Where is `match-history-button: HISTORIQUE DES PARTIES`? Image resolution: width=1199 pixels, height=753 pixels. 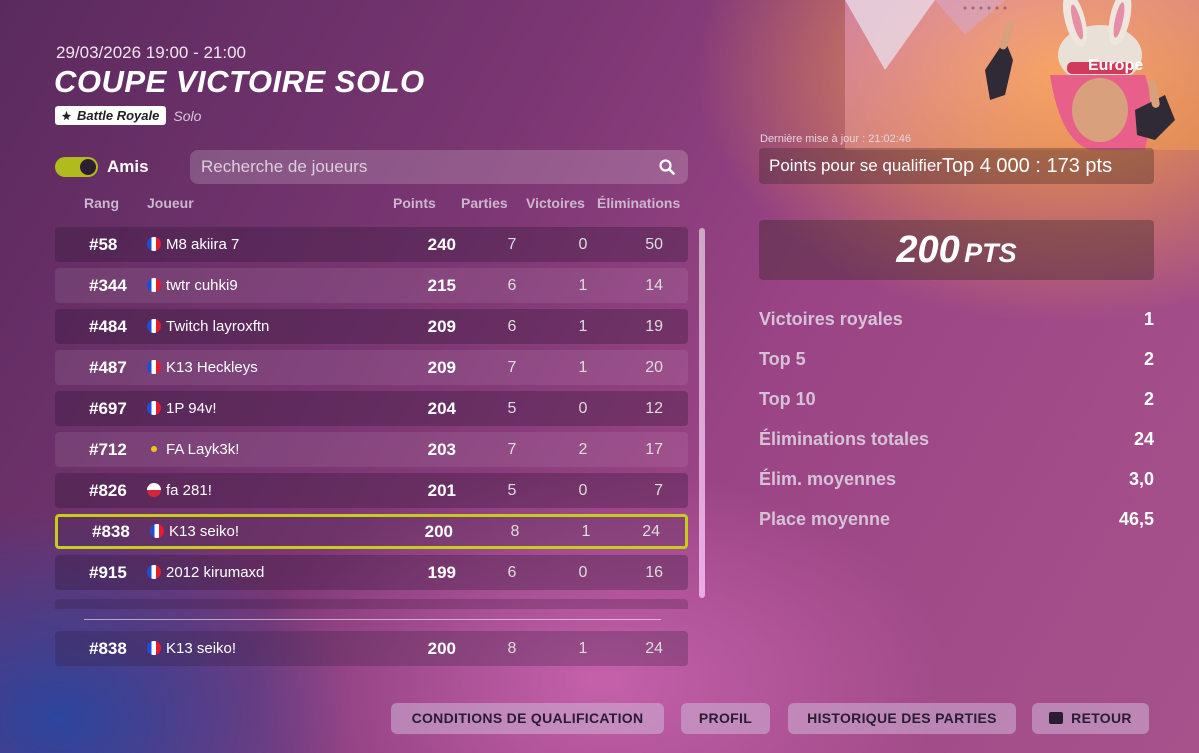
match-history-button: HISTORIQUE DES PARTIES is located at coordinates (902, 718).